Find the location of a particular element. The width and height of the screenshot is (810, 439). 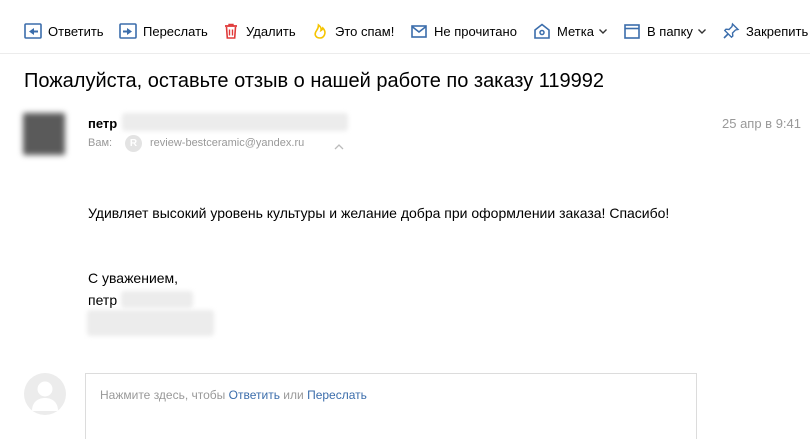

reply-hint-prefix: Нажмите здесь, чтобы is located at coordinates (163, 395).